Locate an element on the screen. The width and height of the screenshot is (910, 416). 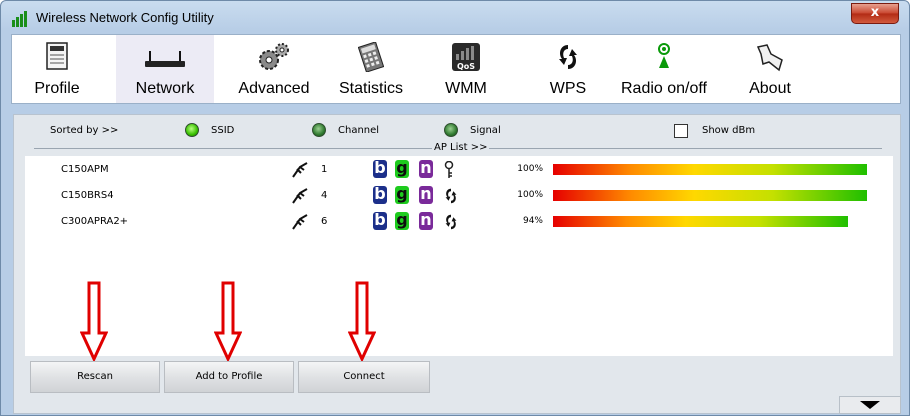
tab-about: About is located at coordinates (770, 69).